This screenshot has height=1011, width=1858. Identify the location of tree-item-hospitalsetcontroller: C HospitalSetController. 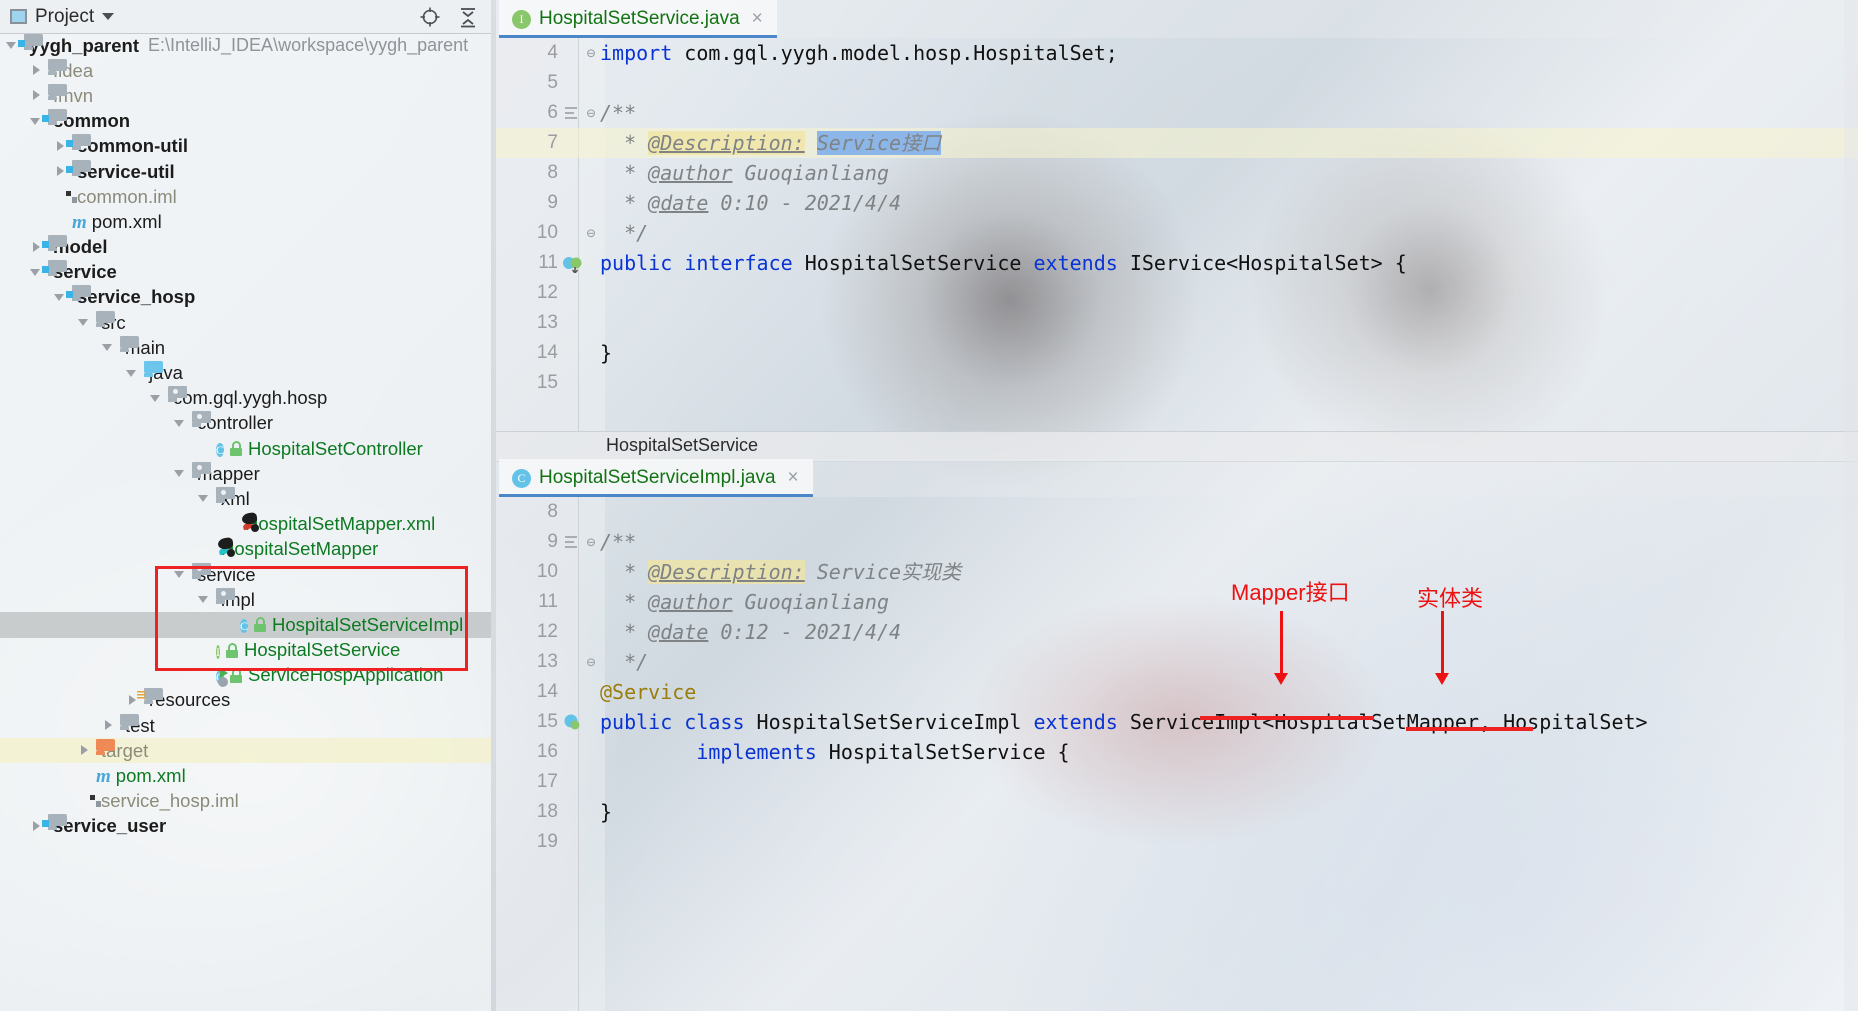
(245, 448).